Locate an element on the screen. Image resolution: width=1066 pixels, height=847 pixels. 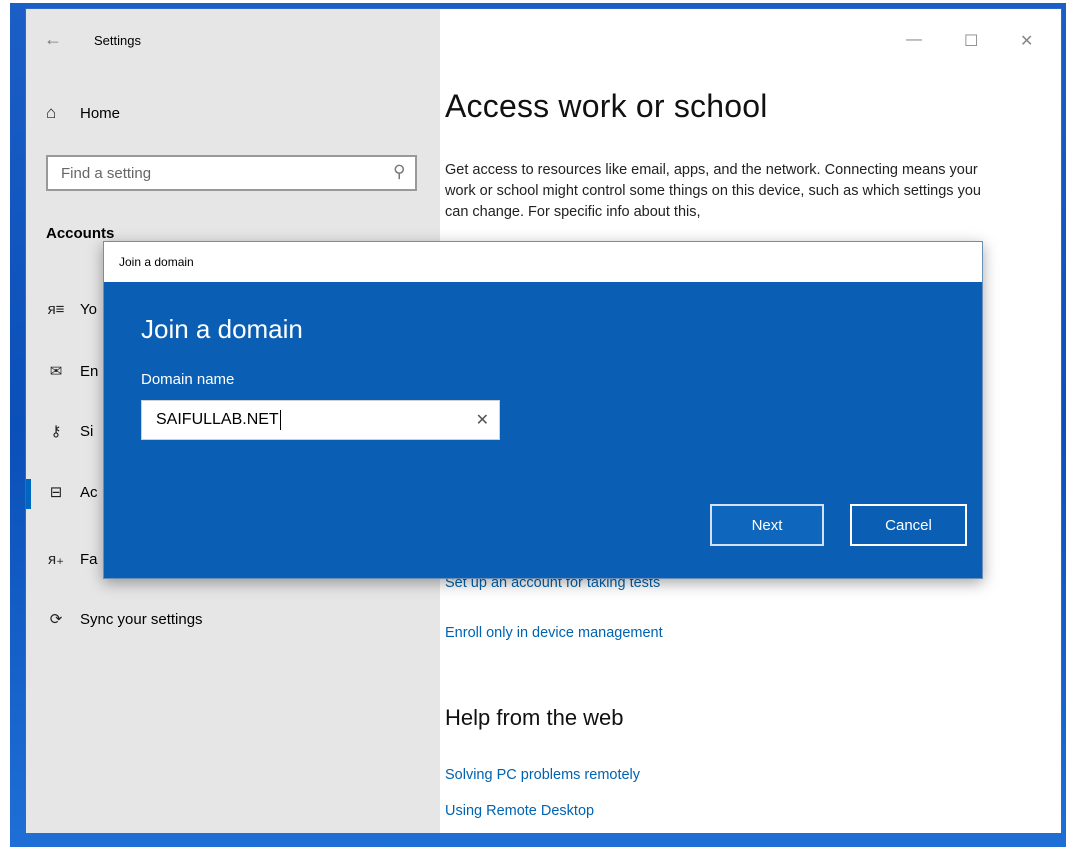
search-input: Find a setting ⚲ is located at coordinates (231, 173).